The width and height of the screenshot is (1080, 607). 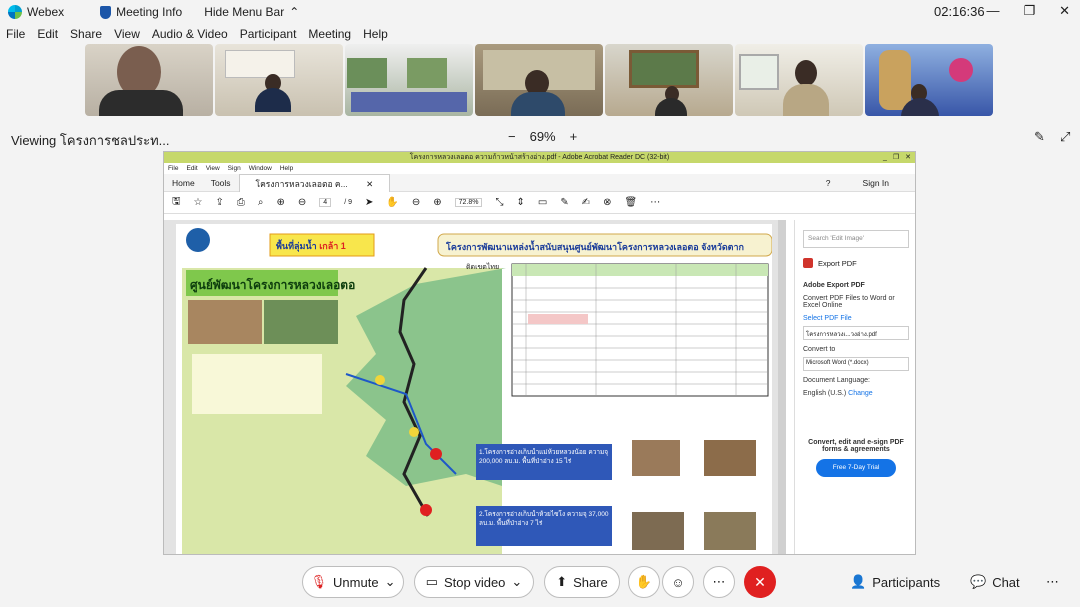 What do you see at coordinates (678, 582) in the screenshot?
I see `reactions-button: ☺` at bounding box center [678, 582].